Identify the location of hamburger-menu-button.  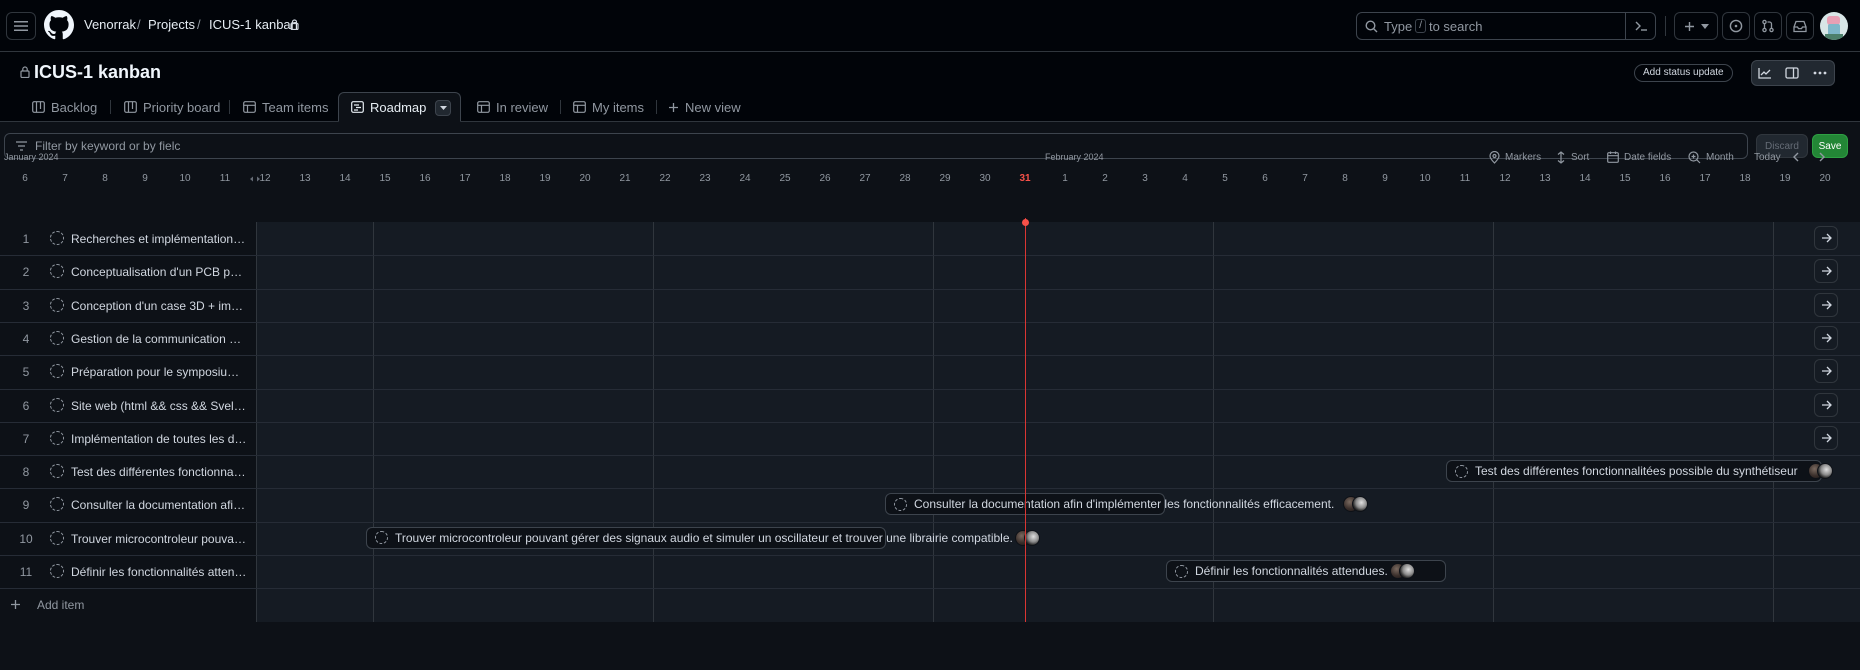
(21, 26).